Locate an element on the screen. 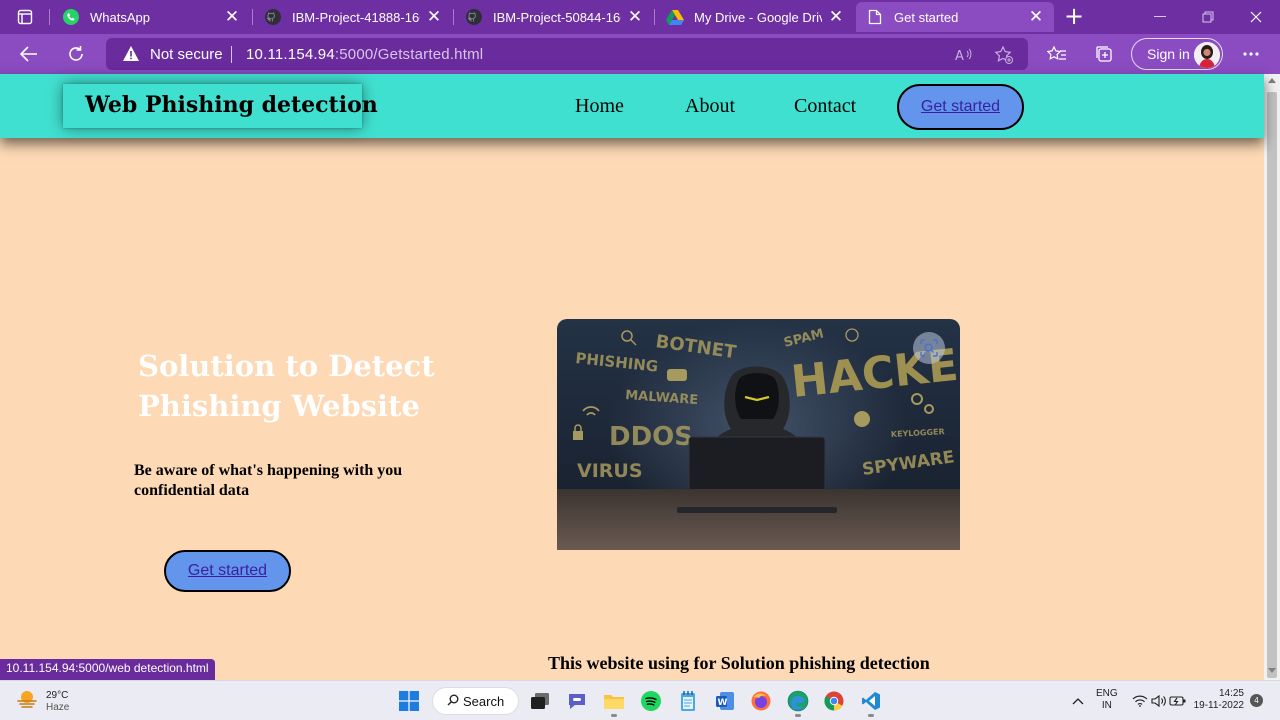 The image size is (1280, 720). chevron-up-icon is located at coordinates (1078, 701).